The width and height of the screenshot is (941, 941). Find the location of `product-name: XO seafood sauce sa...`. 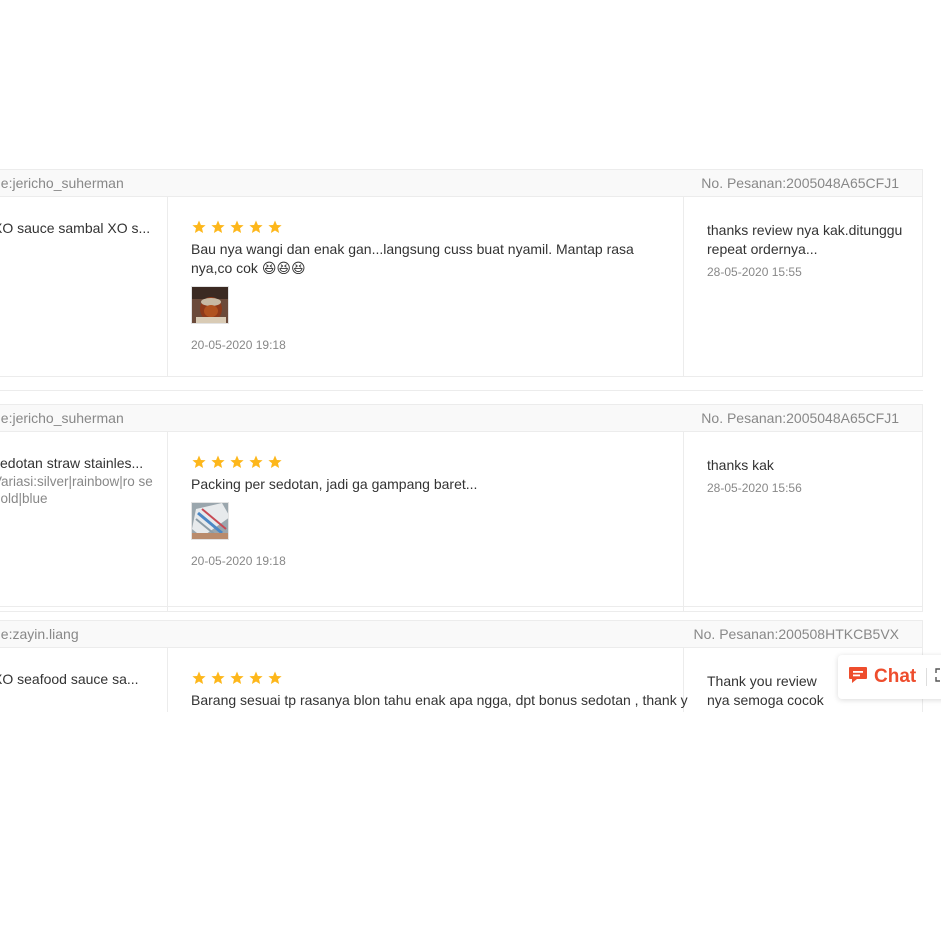

product-name: XO seafood sauce sa... is located at coordinates (76, 679).